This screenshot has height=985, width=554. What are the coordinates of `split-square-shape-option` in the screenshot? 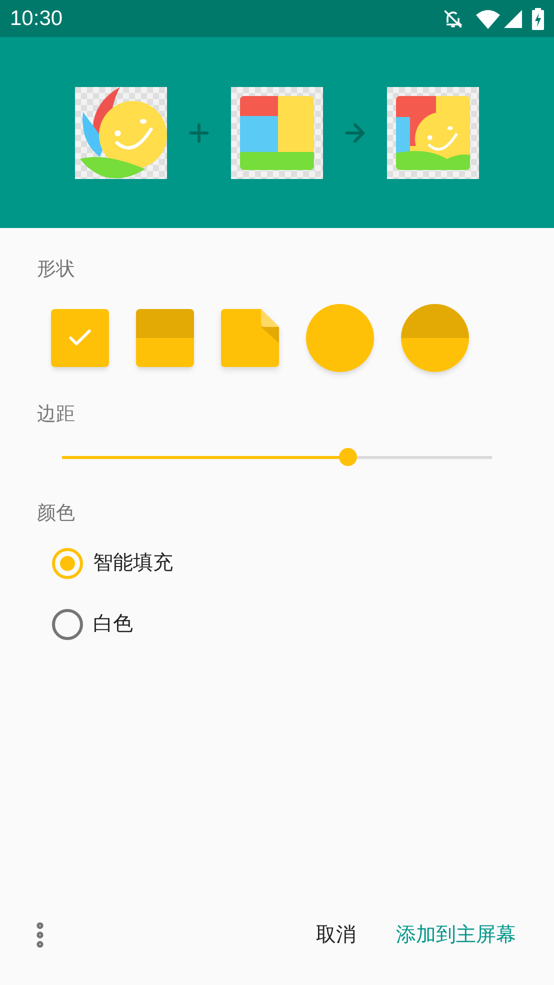 It's located at (165, 337).